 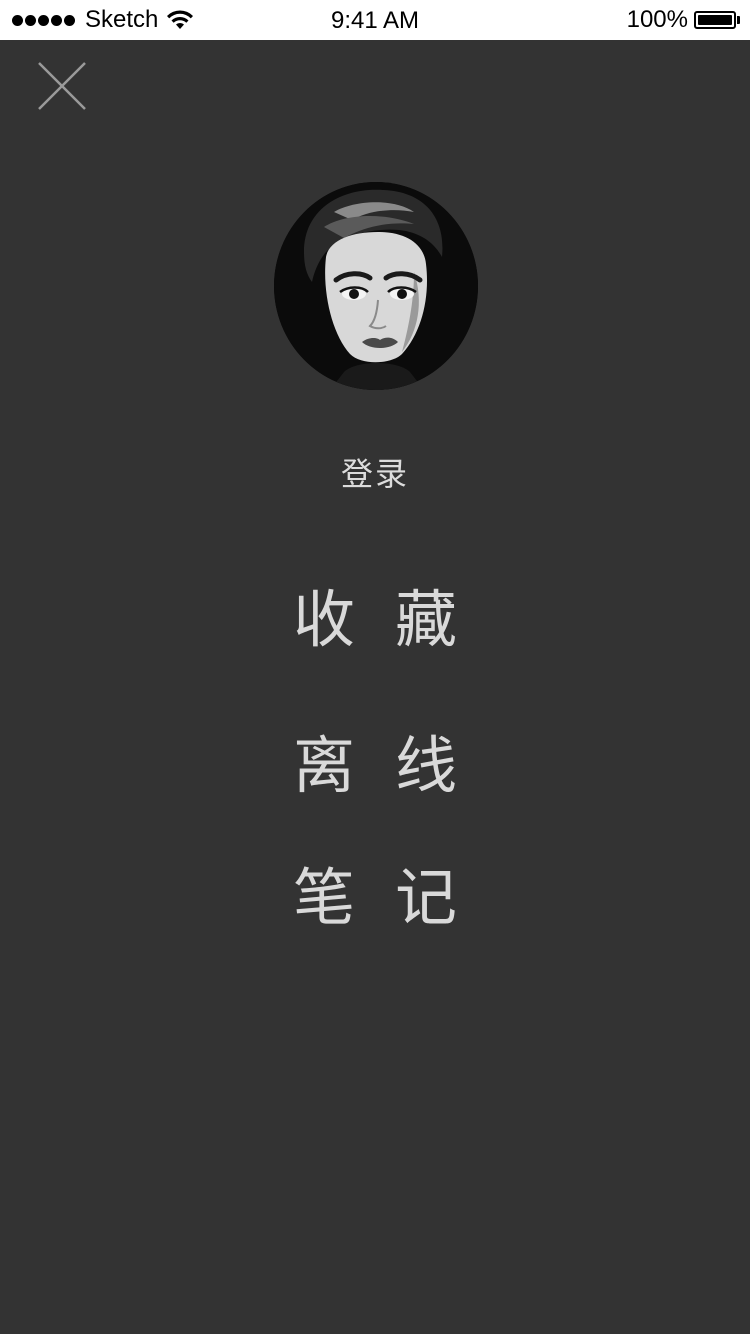 I want to click on menu-item-offline: 离线, so click(x=375, y=766).